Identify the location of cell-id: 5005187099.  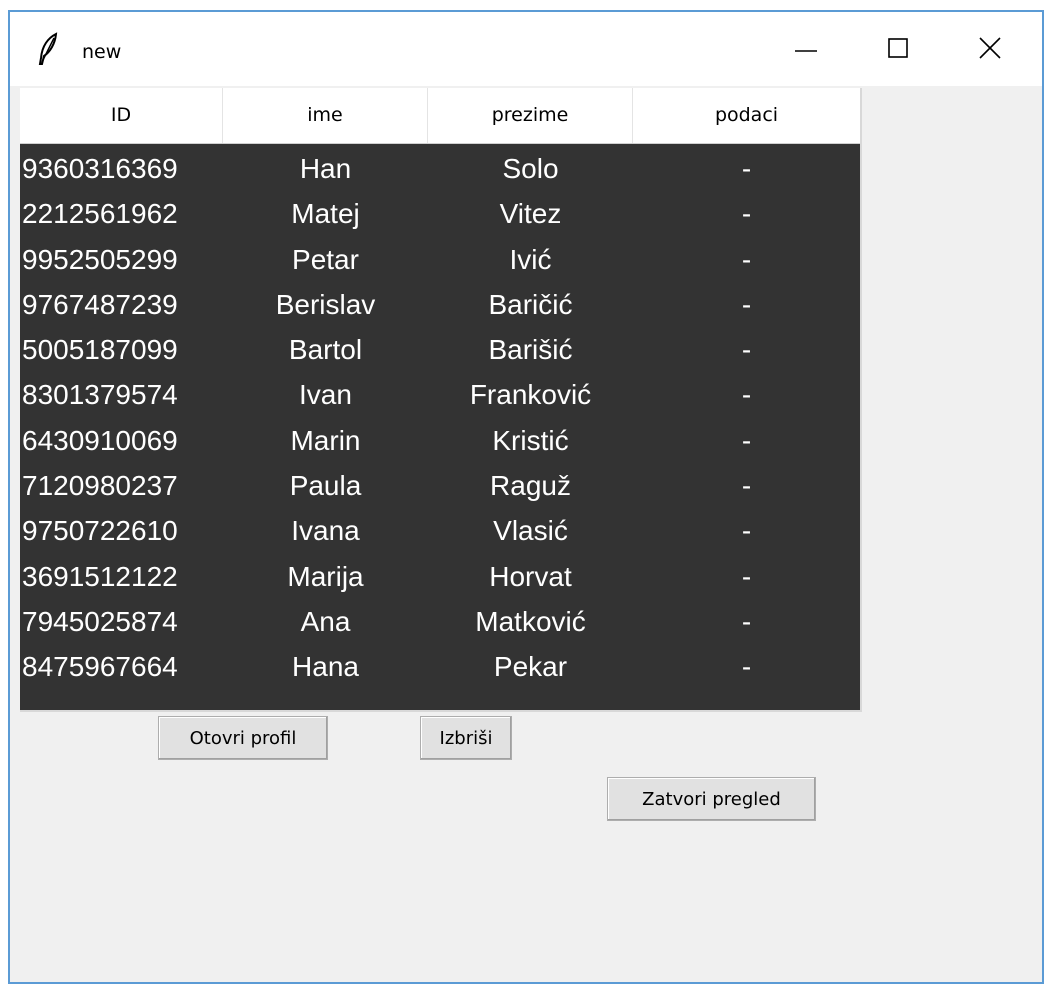
(100, 350).